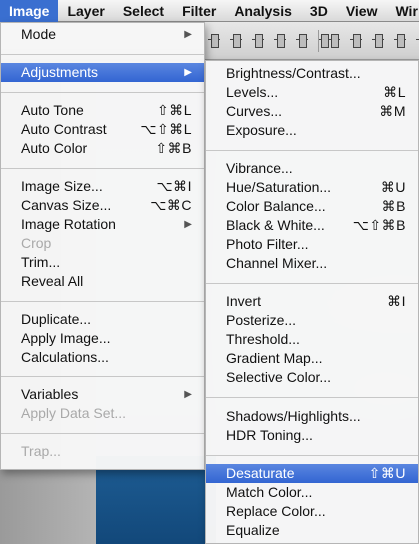 The height and width of the screenshot is (544, 419). I want to click on menu-item-desaturate: Desaturate ⇧⌘U, so click(312, 473).